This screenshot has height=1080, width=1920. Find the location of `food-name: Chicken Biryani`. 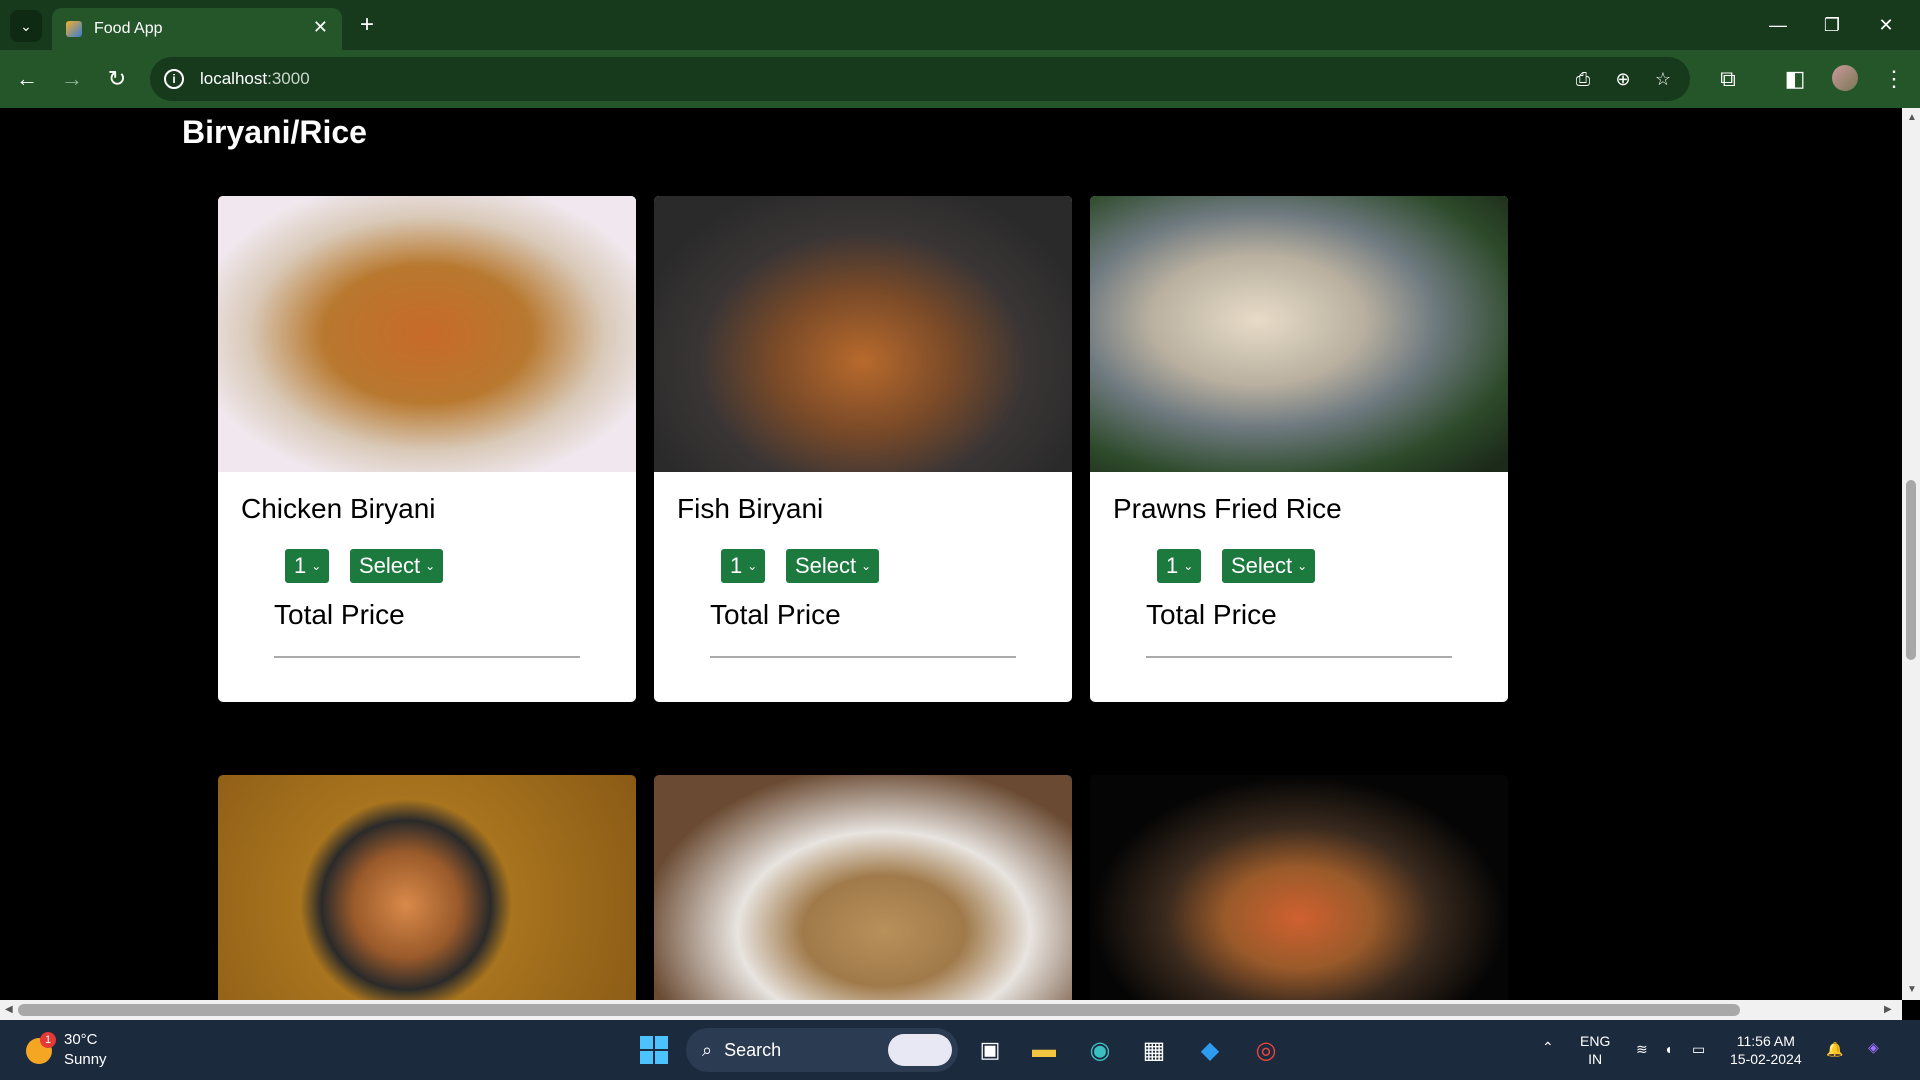

food-name: Chicken Biryani is located at coordinates (338, 508).